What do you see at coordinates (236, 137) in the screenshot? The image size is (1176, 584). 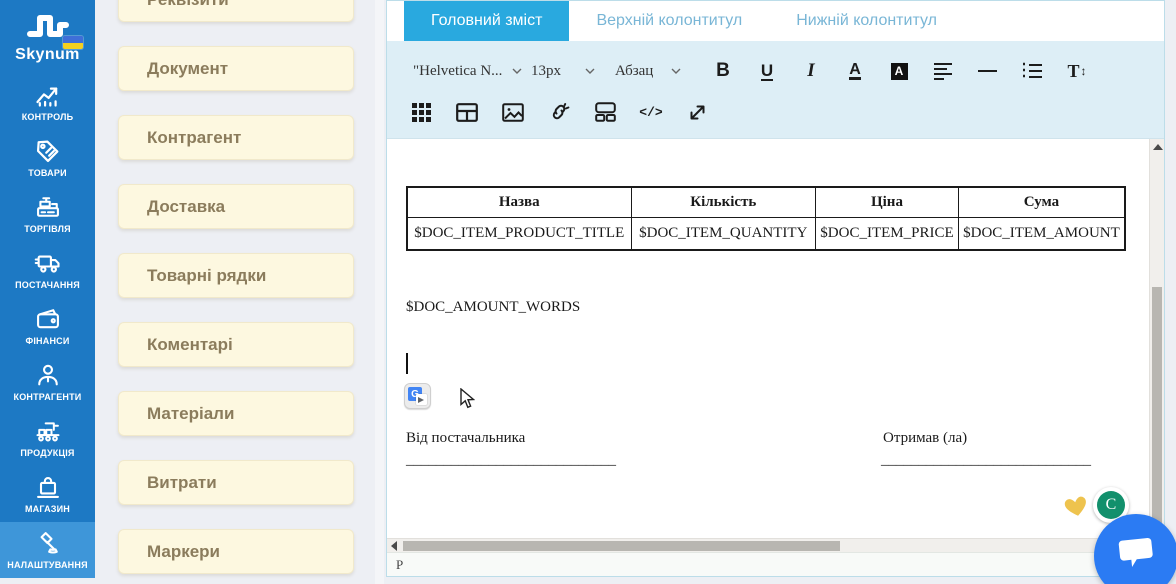 I see `section-button-counterparty: Контрагент` at bounding box center [236, 137].